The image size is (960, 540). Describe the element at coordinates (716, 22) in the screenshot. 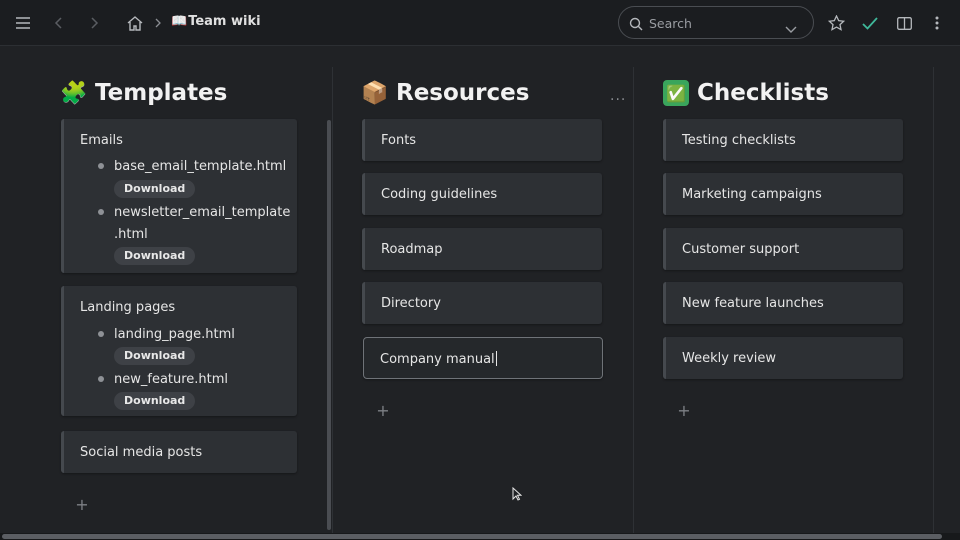

I see `search-field: Search` at that location.